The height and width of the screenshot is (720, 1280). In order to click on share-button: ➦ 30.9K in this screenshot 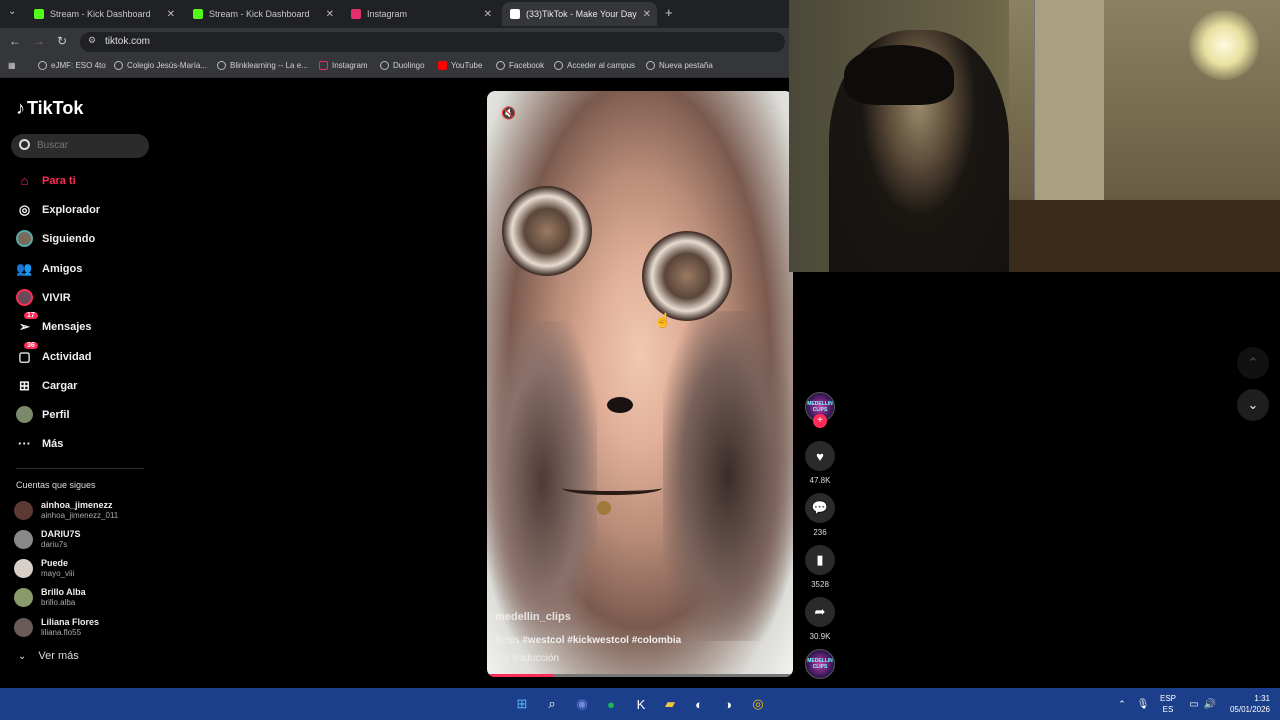, I will do `click(820, 619)`.